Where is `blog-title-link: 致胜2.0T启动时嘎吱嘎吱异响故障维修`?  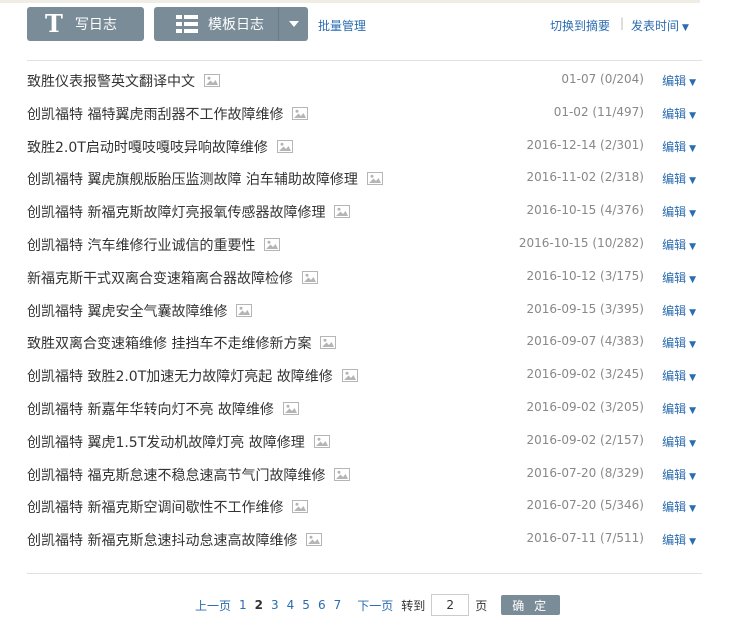 blog-title-link: 致胜2.0T启动时嘎吱嘎吱异响故障维修 is located at coordinates (160, 147).